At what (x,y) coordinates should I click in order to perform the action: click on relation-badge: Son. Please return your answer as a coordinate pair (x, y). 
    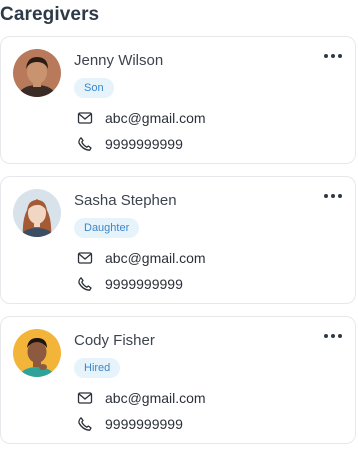
    Looking at the image, I should click on (94, 88).